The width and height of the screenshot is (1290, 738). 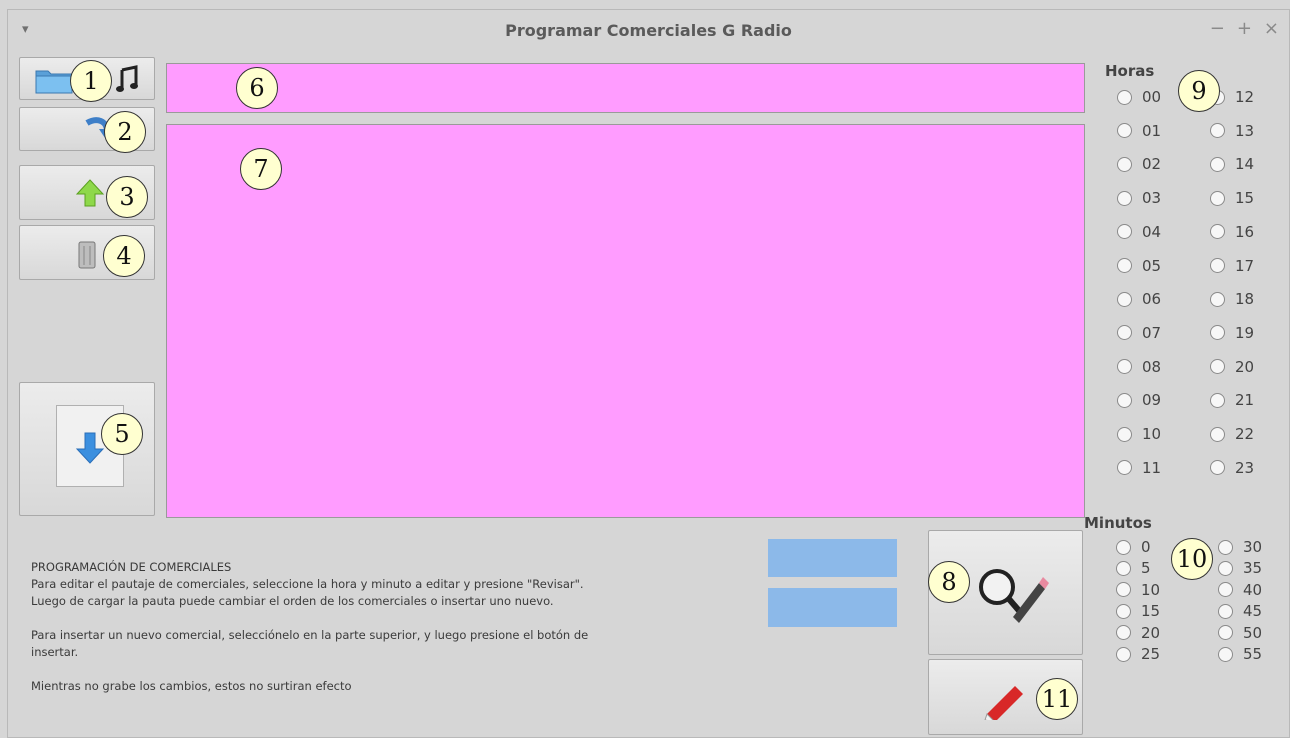 I want to click on window-menu-icon: ▾, so click(x=25, y=29).